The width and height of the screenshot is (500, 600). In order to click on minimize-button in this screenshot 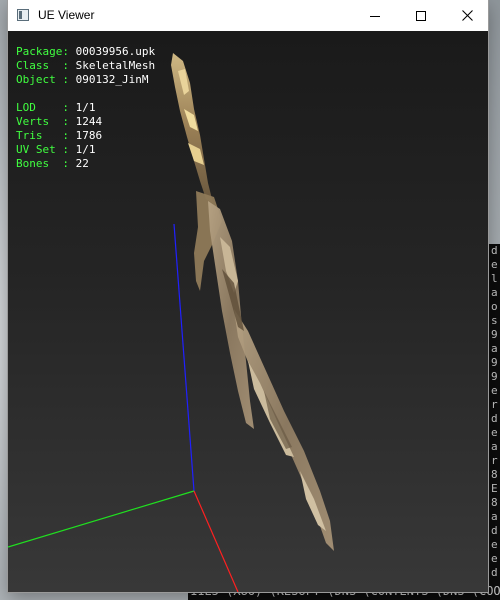, I will do `click(375, 15)`.